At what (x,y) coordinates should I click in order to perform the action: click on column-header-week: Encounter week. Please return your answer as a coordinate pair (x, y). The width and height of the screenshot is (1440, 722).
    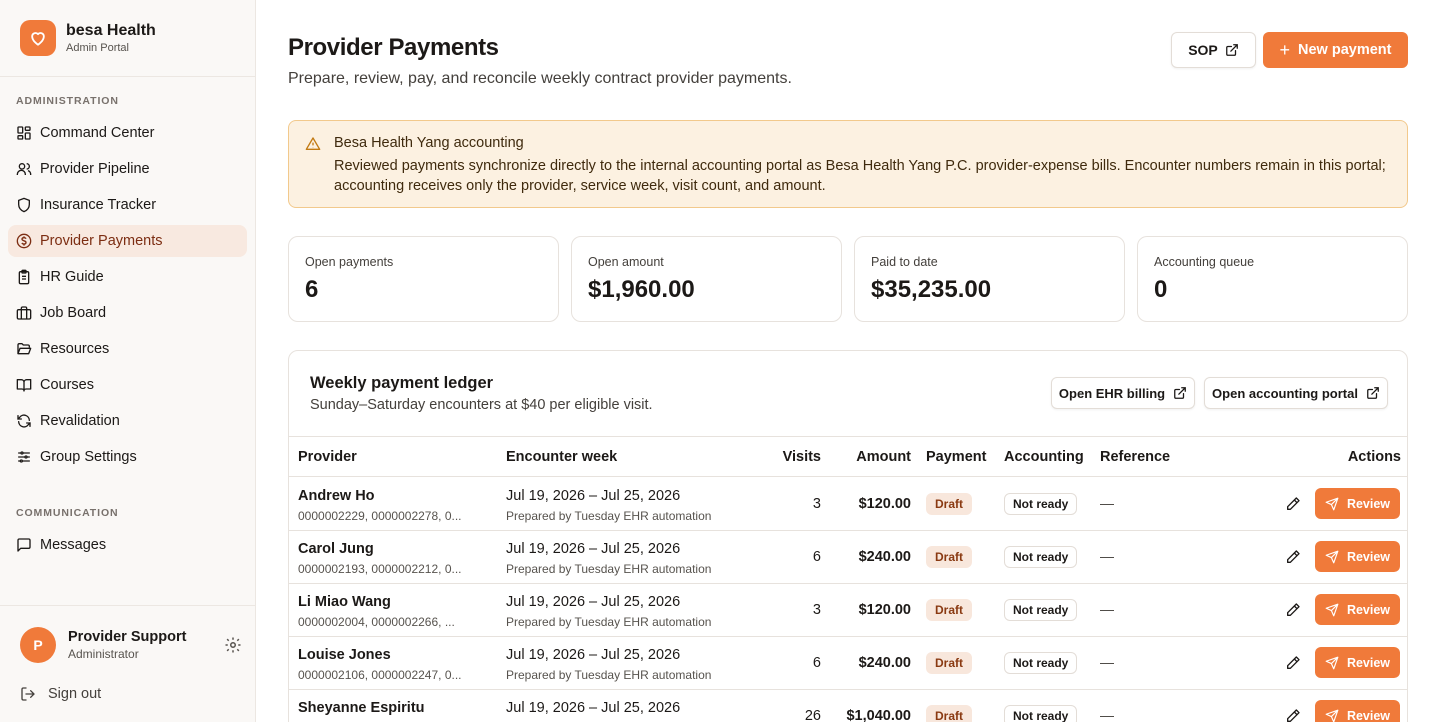
    Looking at the image, I should click on (561, 457).